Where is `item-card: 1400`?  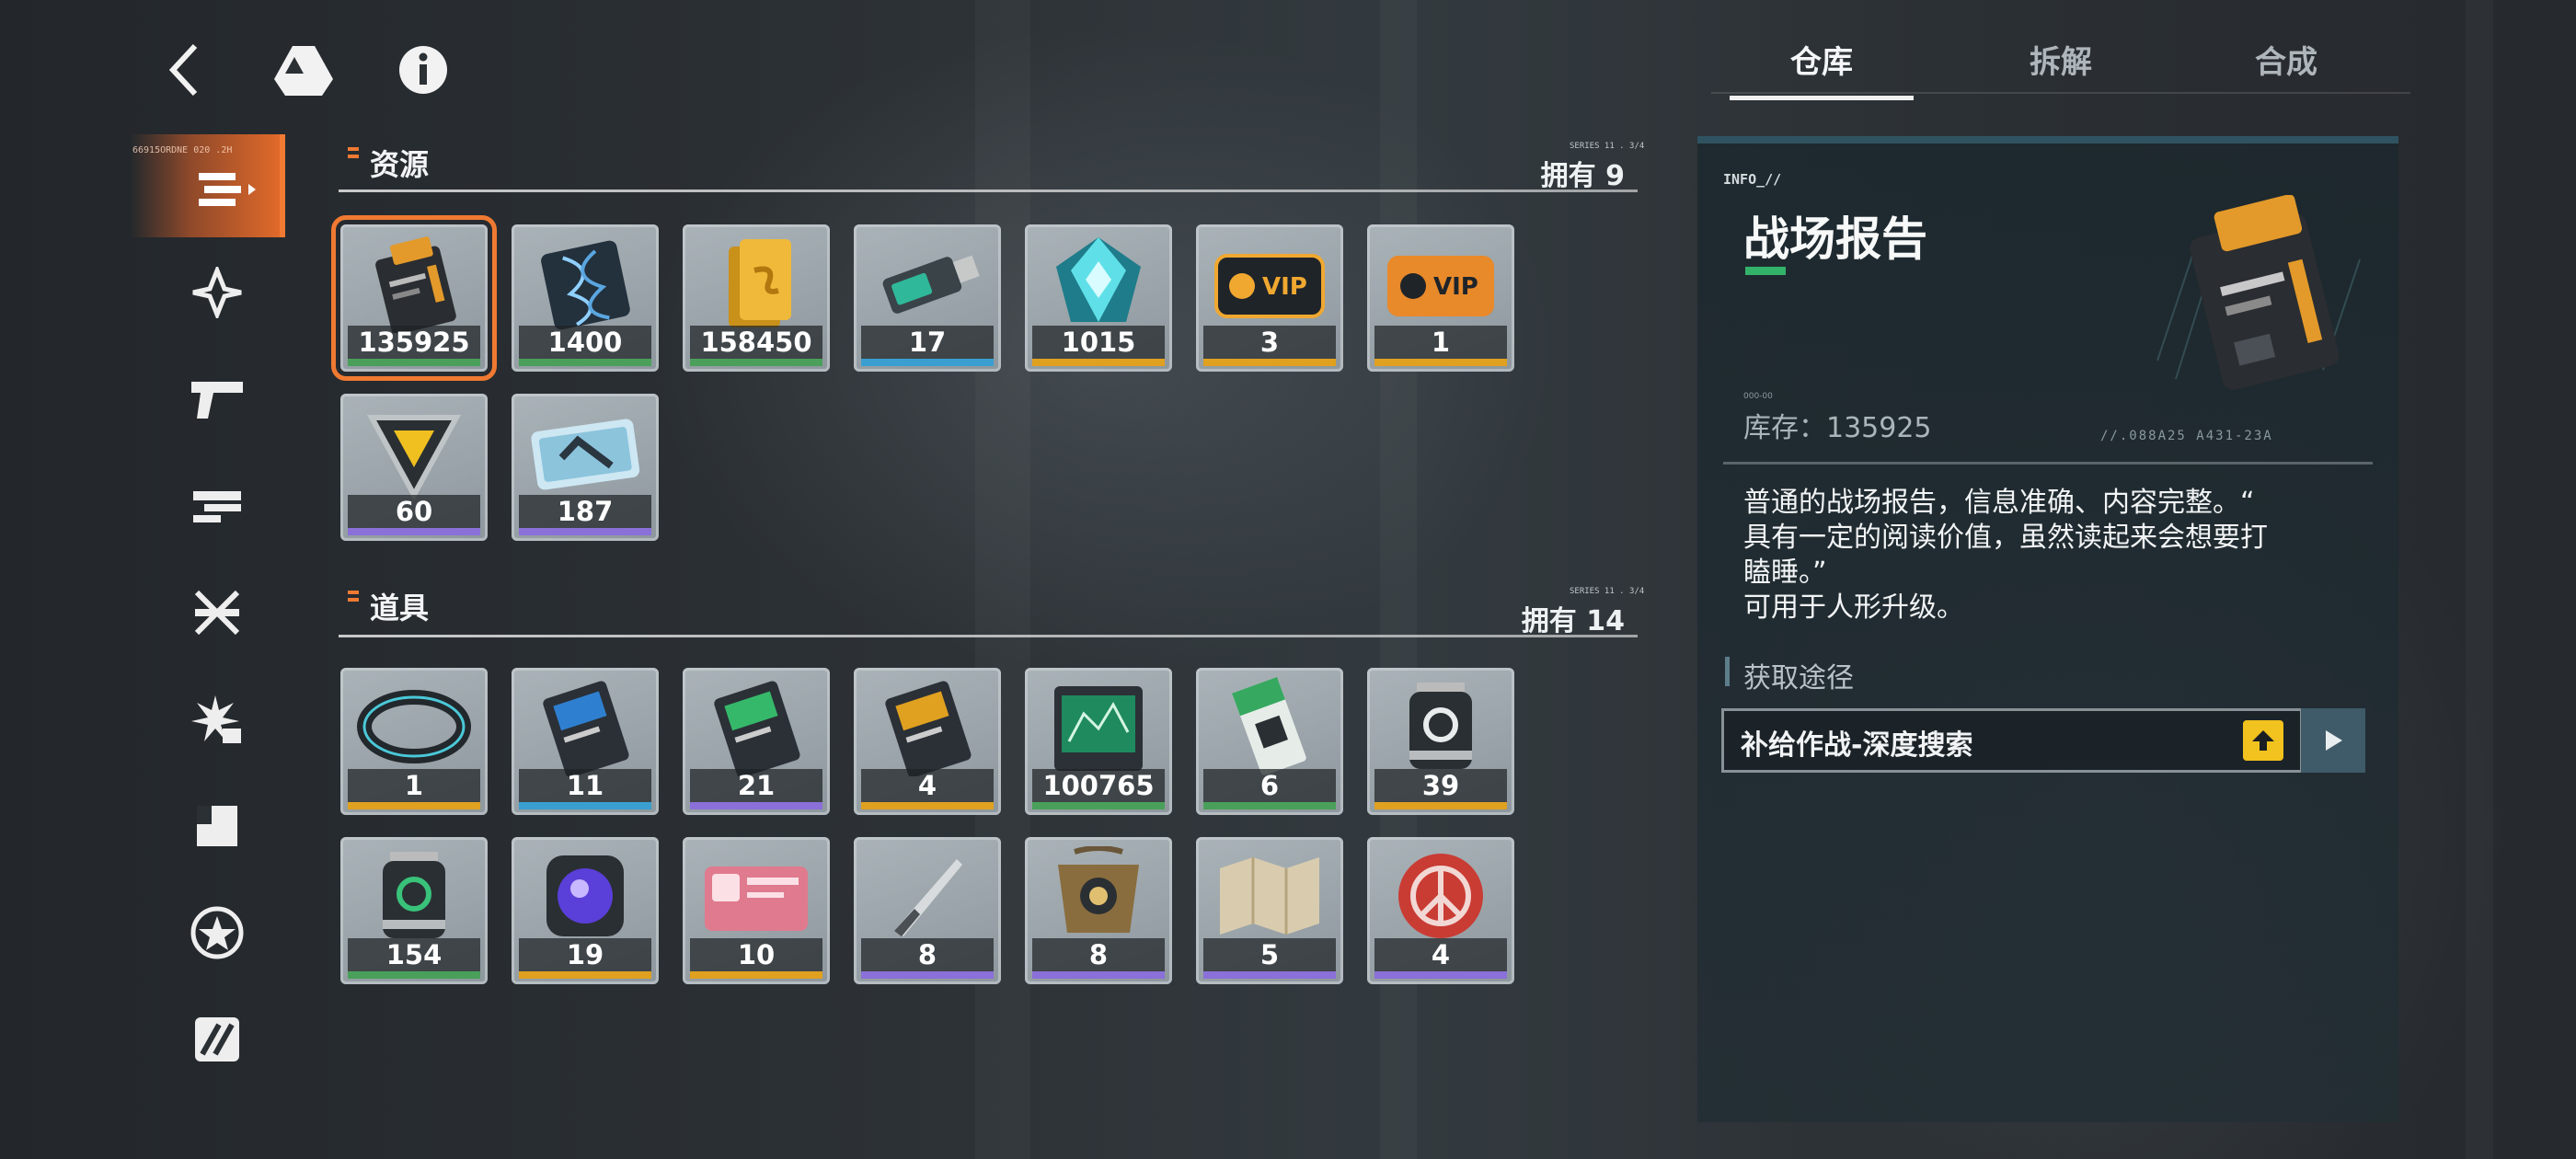 item-card: 1400 is located at coordinates (585, 298).